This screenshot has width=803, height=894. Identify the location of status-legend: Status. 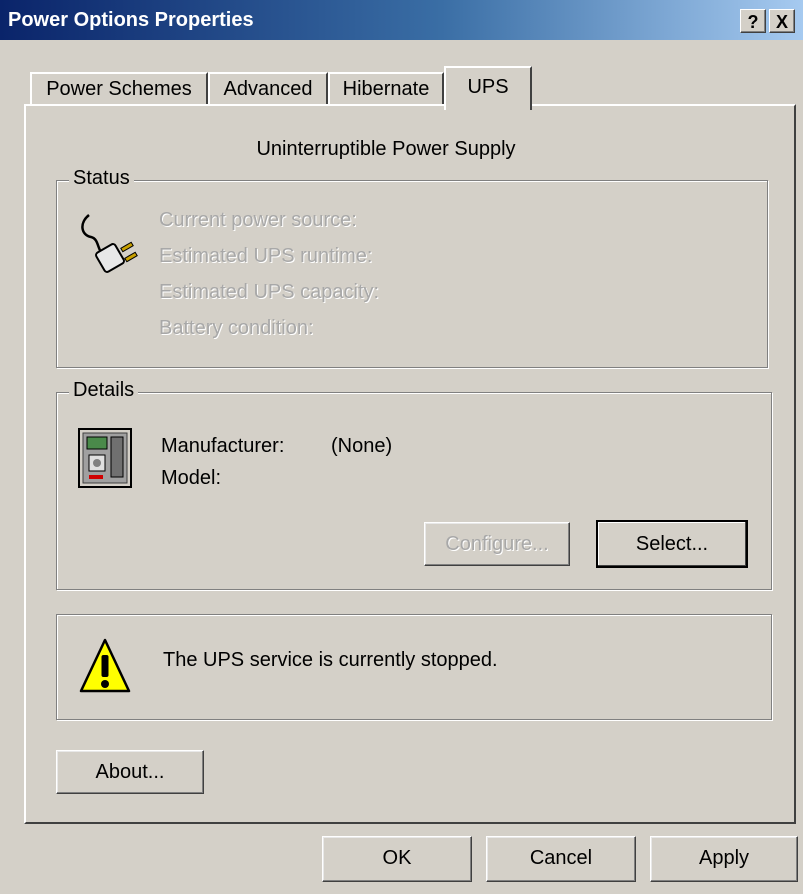
(101, 178).